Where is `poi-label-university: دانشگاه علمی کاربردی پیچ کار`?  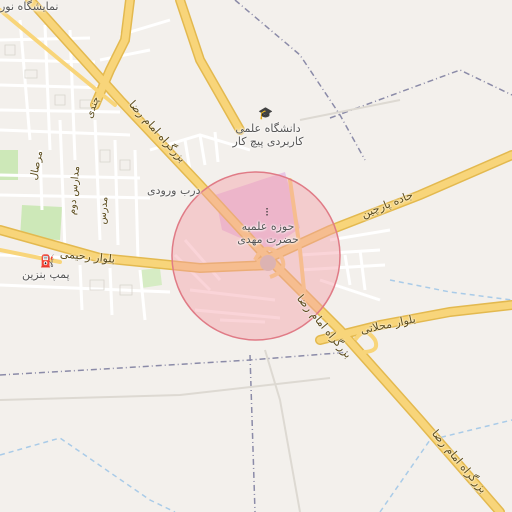
poi-label-university: دانشگاه علمی کاربردی پیچ کار is located at coordinates (268, 135).